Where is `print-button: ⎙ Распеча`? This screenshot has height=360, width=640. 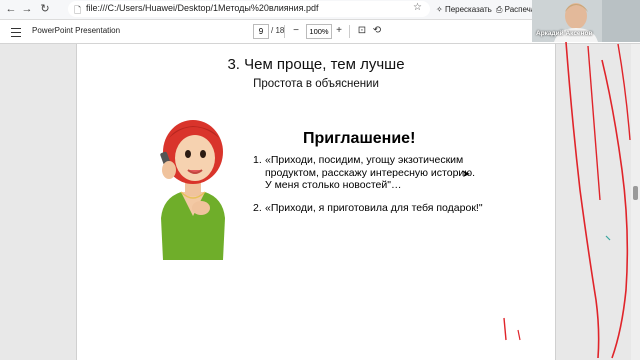 print-button: ⎙ Распеча is located at coordinates (515, 9).